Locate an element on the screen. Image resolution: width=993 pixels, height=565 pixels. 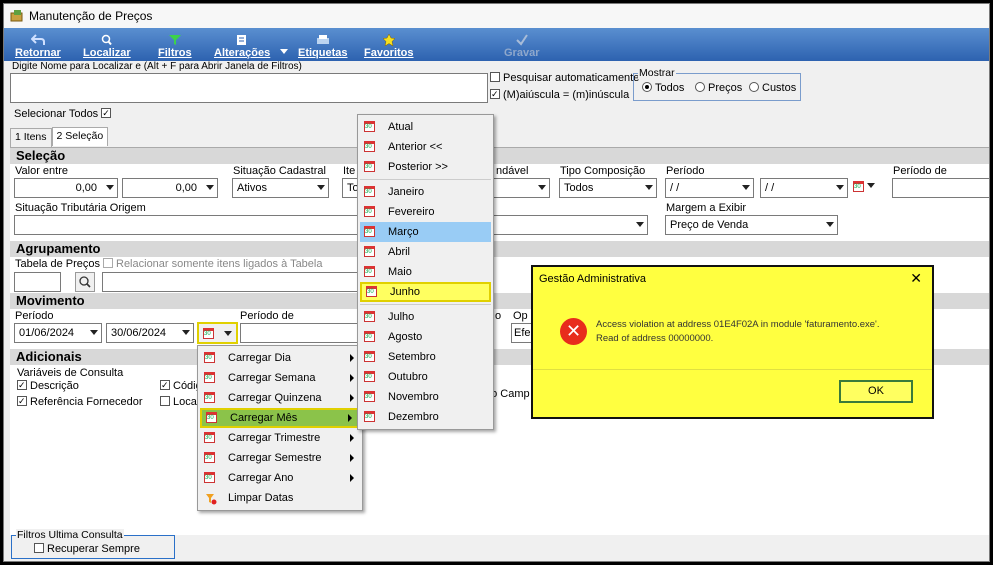
month-fevereiro: Fevereiro is located at coordinates (425, 212).